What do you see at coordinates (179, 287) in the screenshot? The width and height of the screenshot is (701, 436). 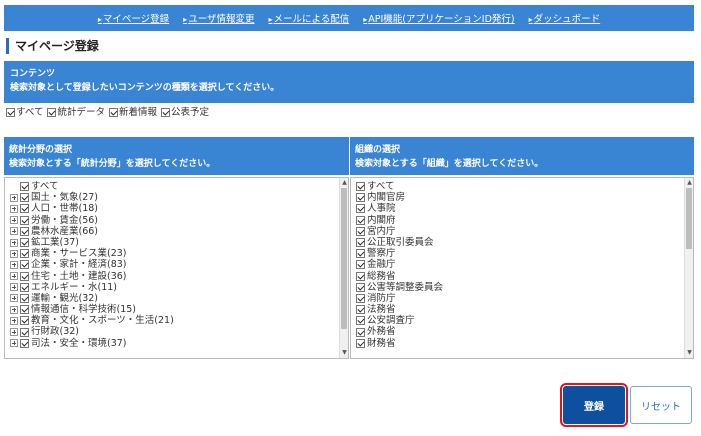 I see `list-item: エネルギー・水(11)` at bounding box center [179, 287].